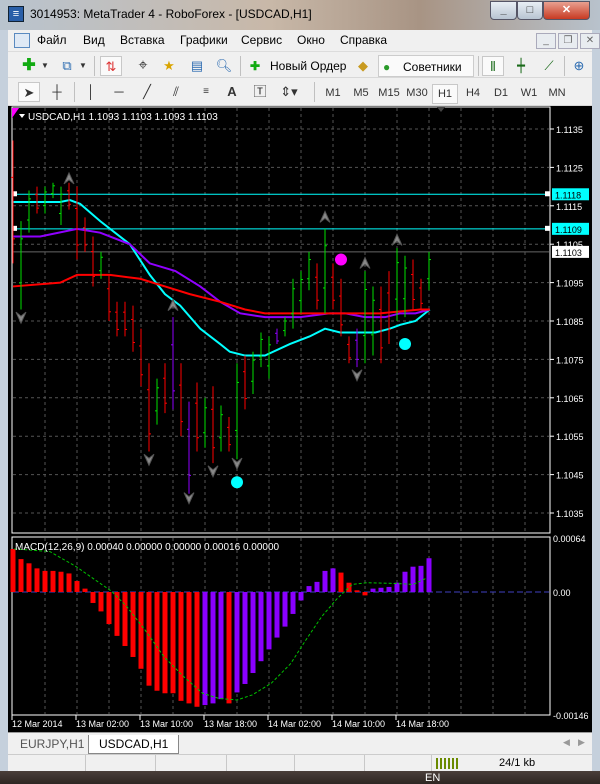  Describe the element at coordinates (221, 294) in the screenshot. I see `moving-average-ma_slow` at that location.